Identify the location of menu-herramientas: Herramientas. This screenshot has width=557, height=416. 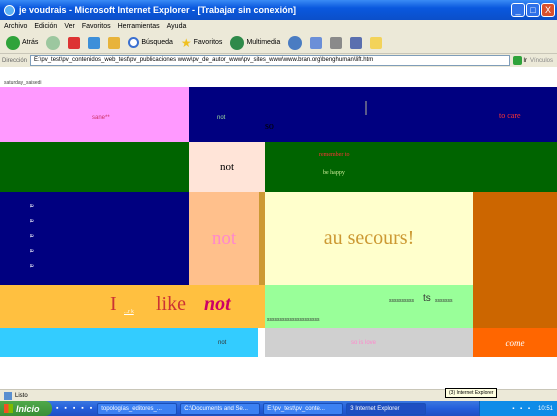
(139, 26).